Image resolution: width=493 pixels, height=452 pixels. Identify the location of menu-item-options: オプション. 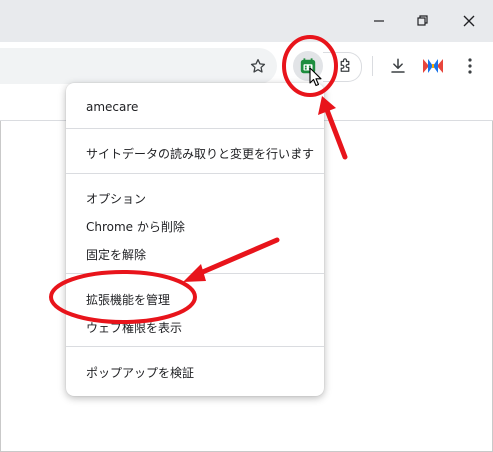
(116, 198).